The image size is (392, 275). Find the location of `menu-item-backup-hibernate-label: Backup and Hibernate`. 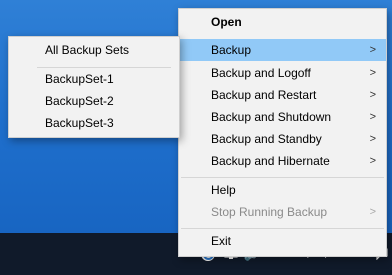

menu-item-backup-hibernate-label: Backup and Hibernate is located at coordinates (270, 161).